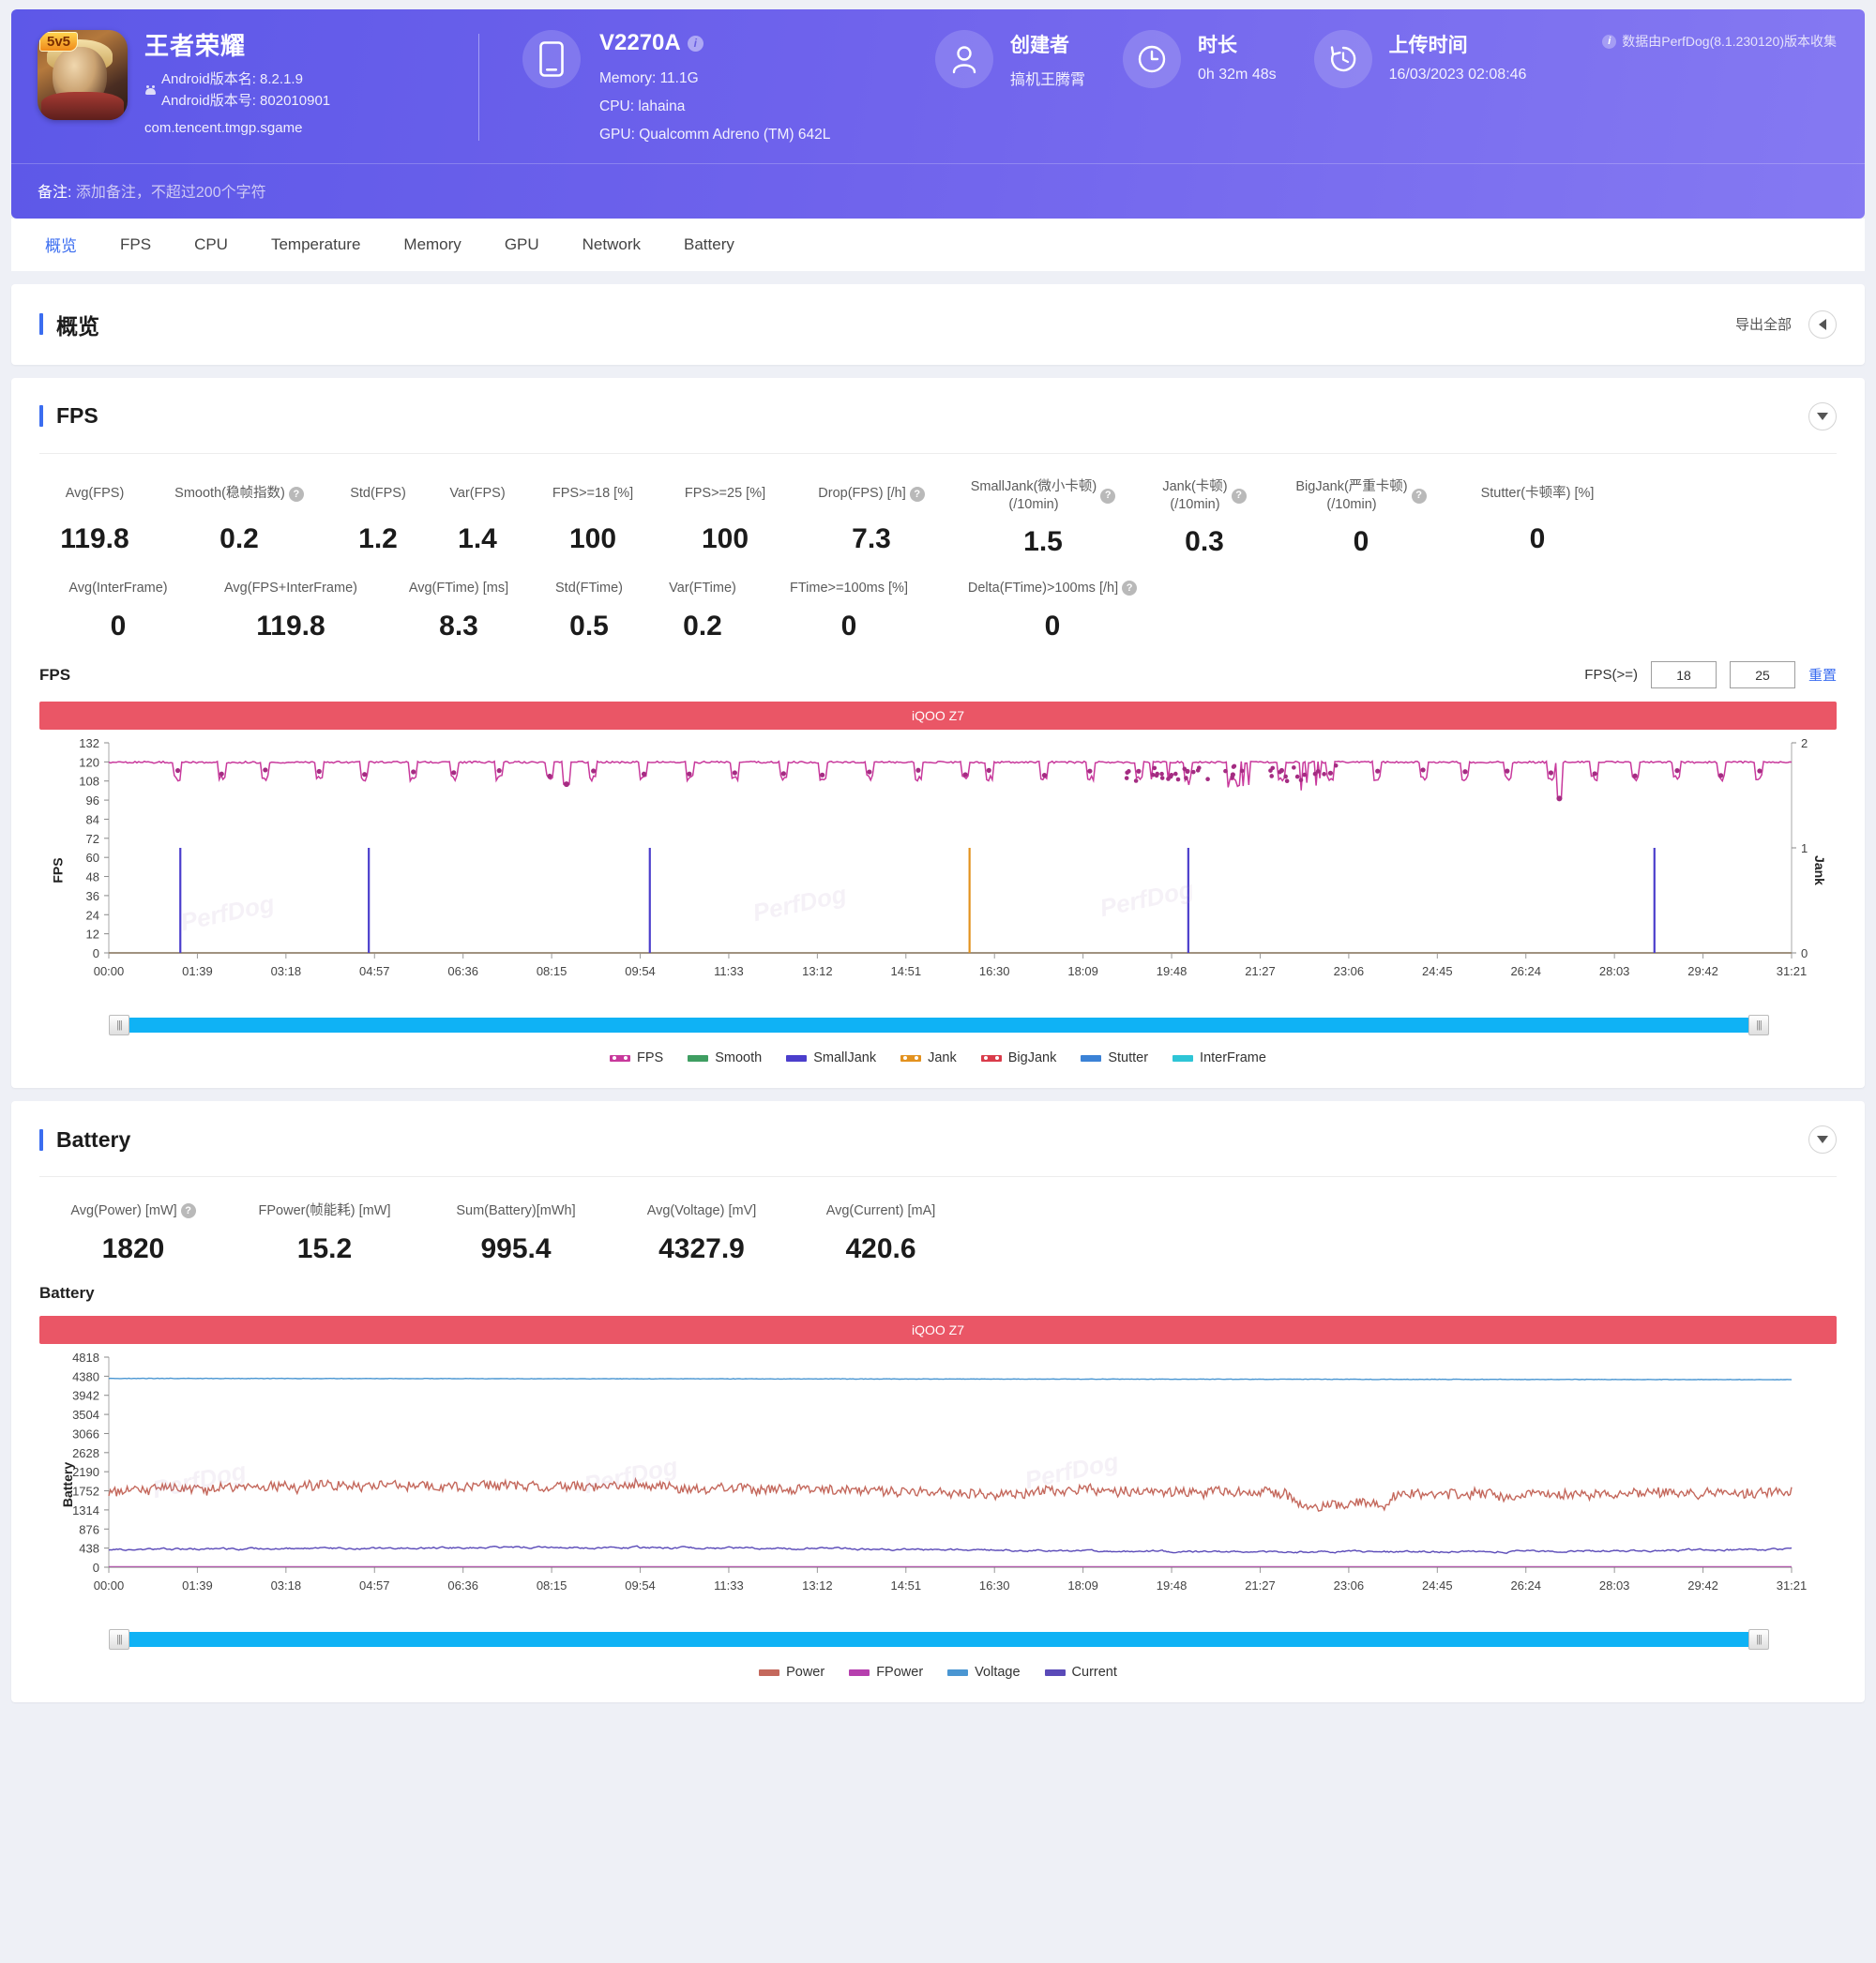  Describe the element at coordinates (223, 127) in the screenshot. I see `app-package-name: com.tencent.tmgp.sgame` at that location.